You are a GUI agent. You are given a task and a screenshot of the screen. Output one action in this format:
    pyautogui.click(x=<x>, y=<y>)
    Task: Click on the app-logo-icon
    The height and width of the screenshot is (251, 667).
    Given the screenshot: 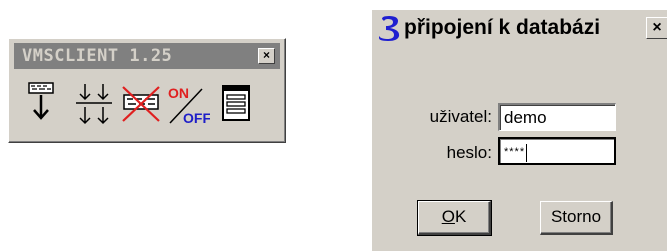 What is the action you would take?
    pyautogui.click(x=389, y=28)
    